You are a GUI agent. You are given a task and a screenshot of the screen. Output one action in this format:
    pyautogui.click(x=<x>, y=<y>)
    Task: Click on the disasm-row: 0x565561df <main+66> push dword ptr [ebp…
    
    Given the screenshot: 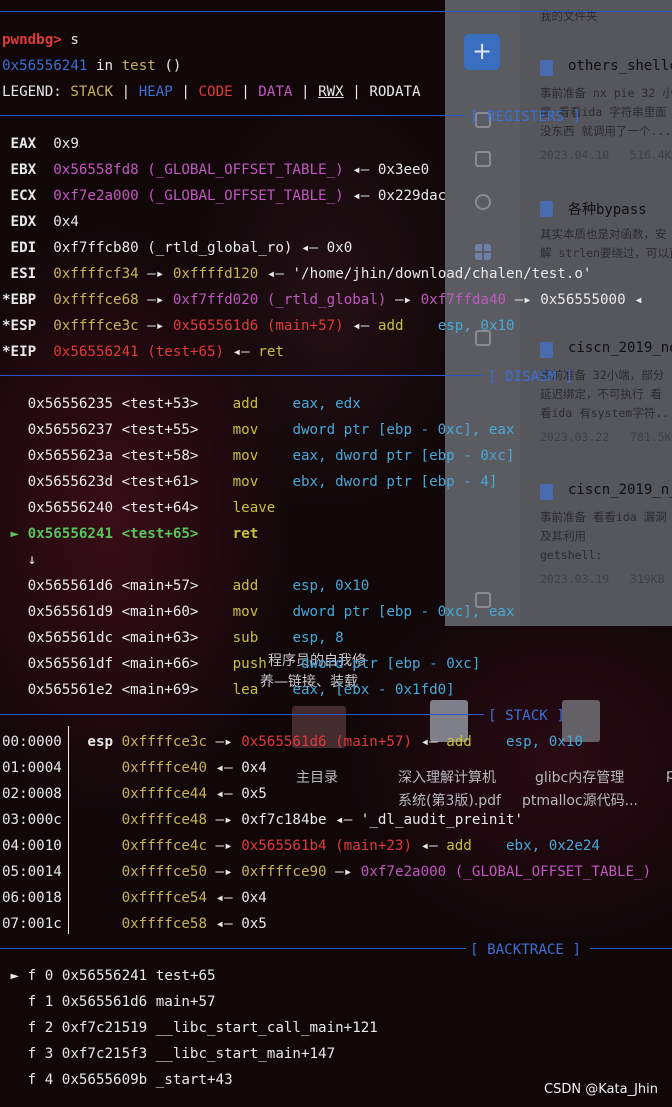 What is the action you would take?
    pyautogui.click(x=254, y=664)
    